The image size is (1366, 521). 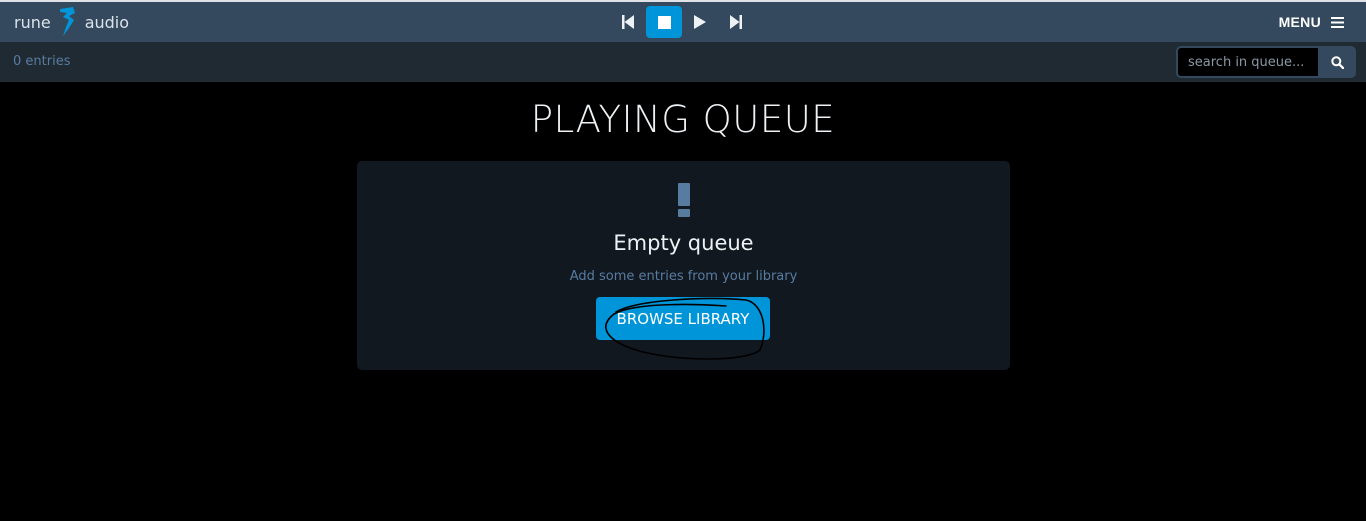 I want to click on empty-queue-subtitle: Add some entries from your library, so click(x=683, y=276).